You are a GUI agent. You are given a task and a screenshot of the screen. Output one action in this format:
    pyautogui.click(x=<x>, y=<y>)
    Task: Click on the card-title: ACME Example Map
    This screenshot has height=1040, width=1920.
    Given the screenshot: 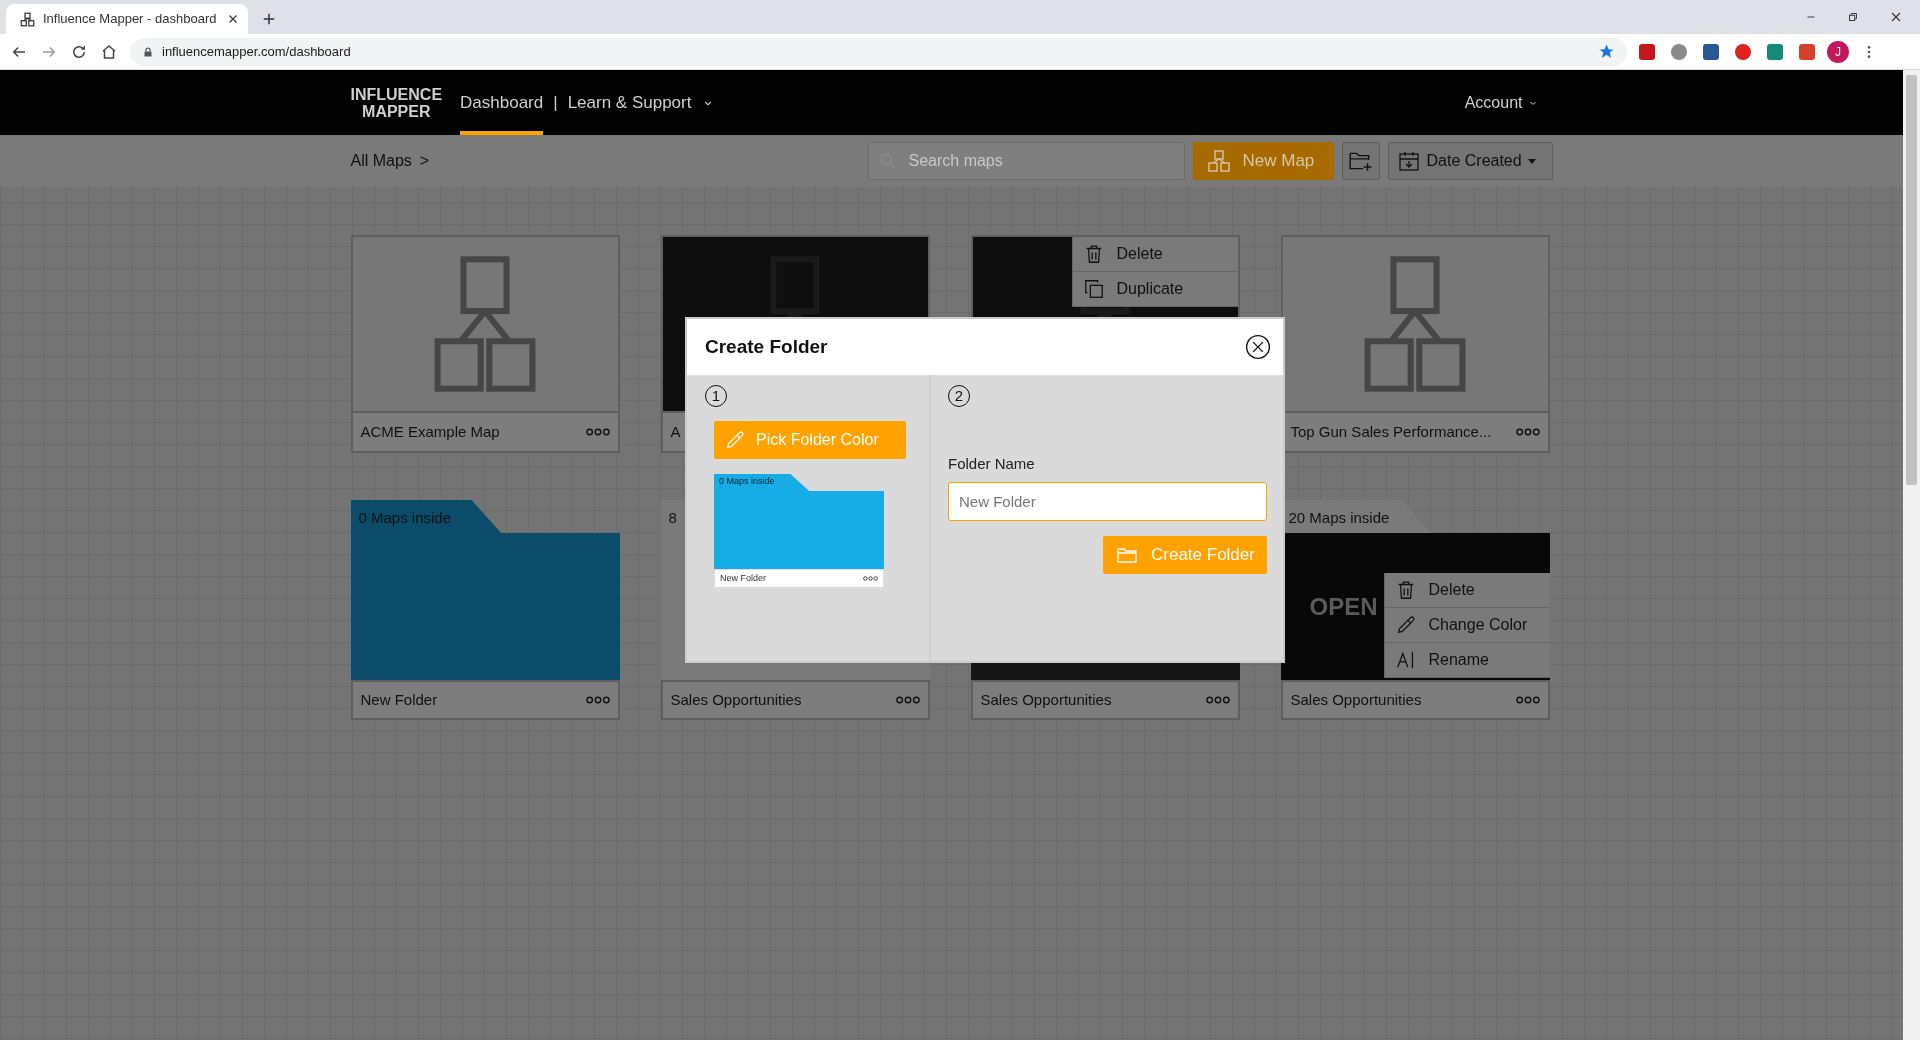 What is the action you would take?
    pyautogui.click(x=430, y=431)
    